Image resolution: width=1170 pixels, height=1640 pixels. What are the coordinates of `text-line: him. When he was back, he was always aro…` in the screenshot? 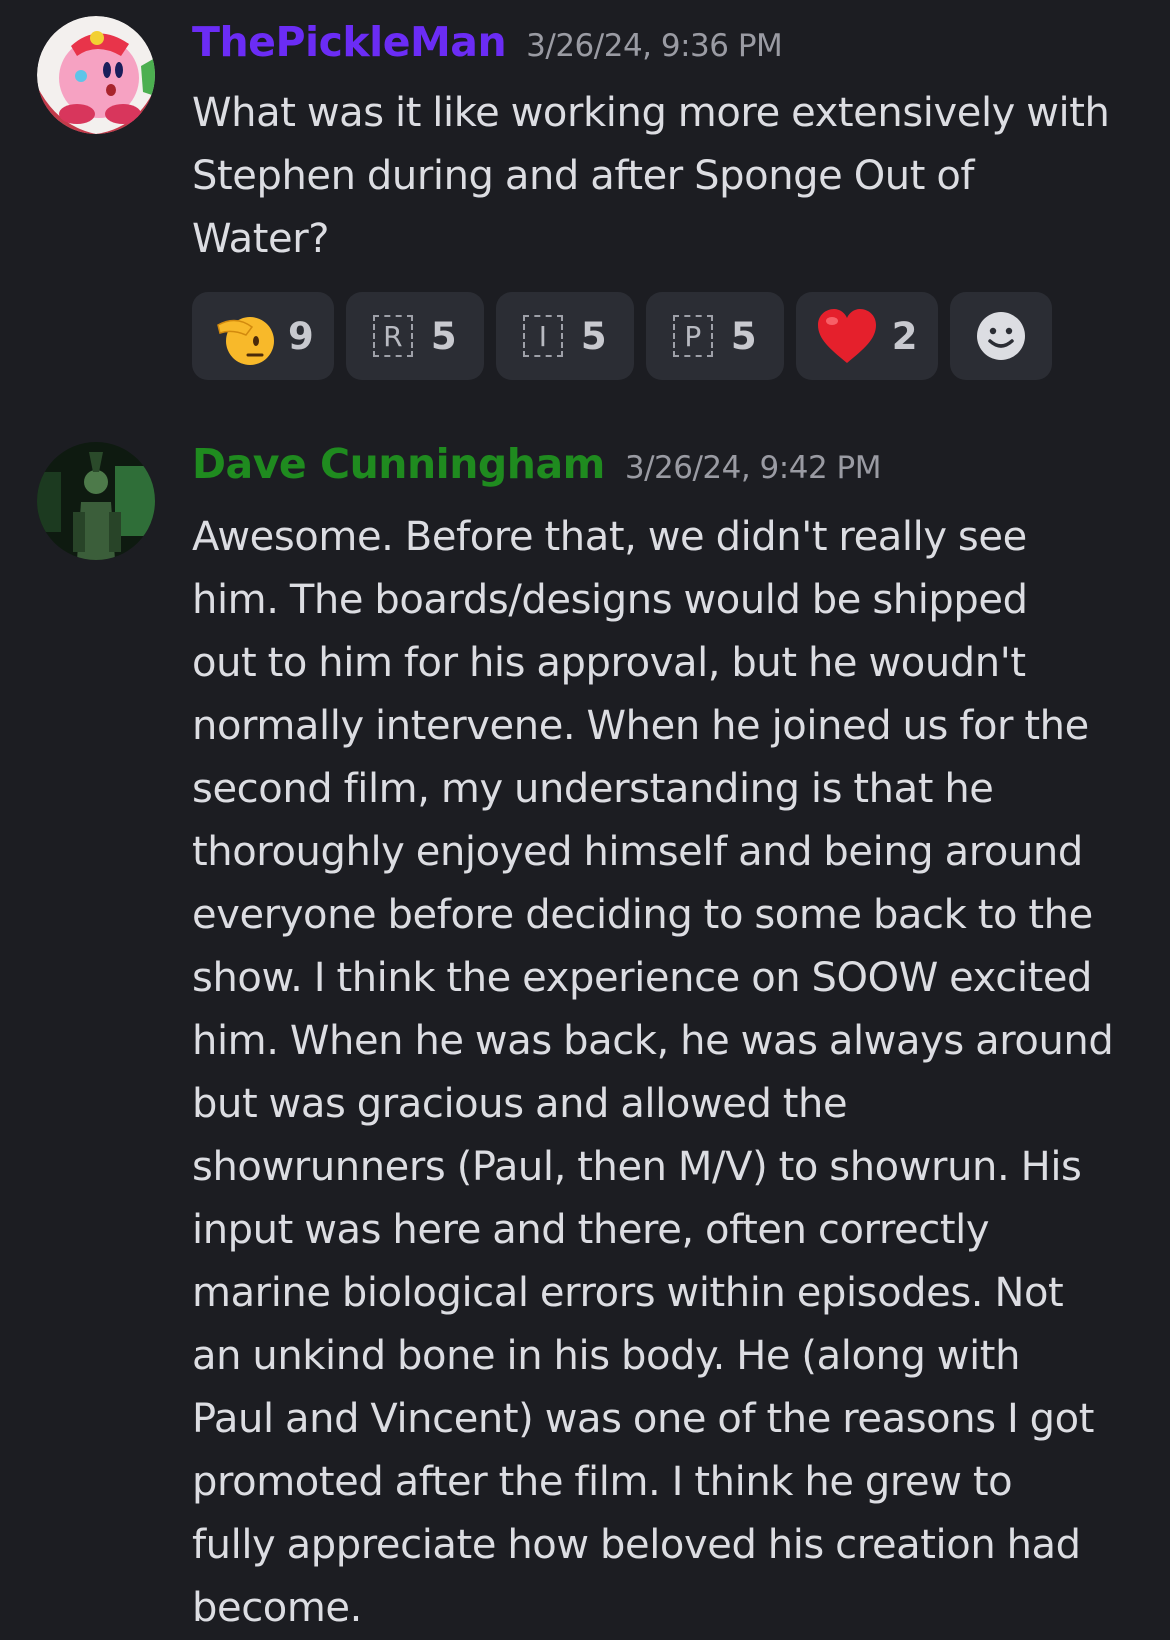 It's located at (653, 1041).